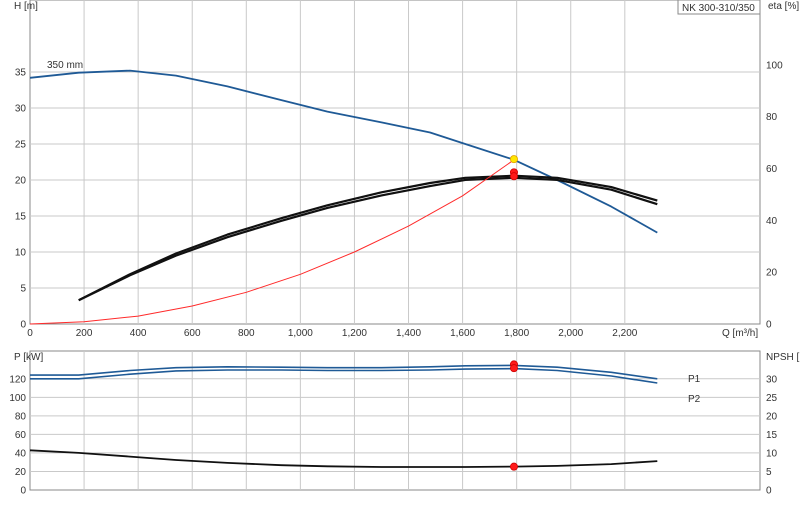 Image resolution: width=800 pixels, height=520 pixels. I want to click on x-tick-label: 1,200, so click(354, 333).